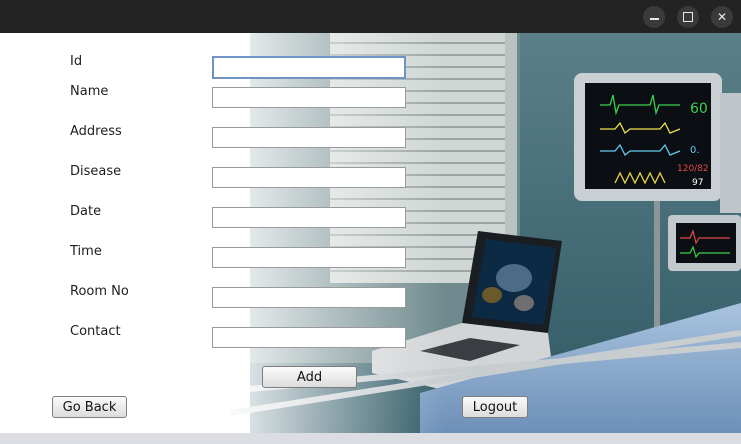 This screenshot has height=444, width=741. Describe the element at coordinates (96, 171) in the screenshot. I see `disease-label: Disease` at that location.